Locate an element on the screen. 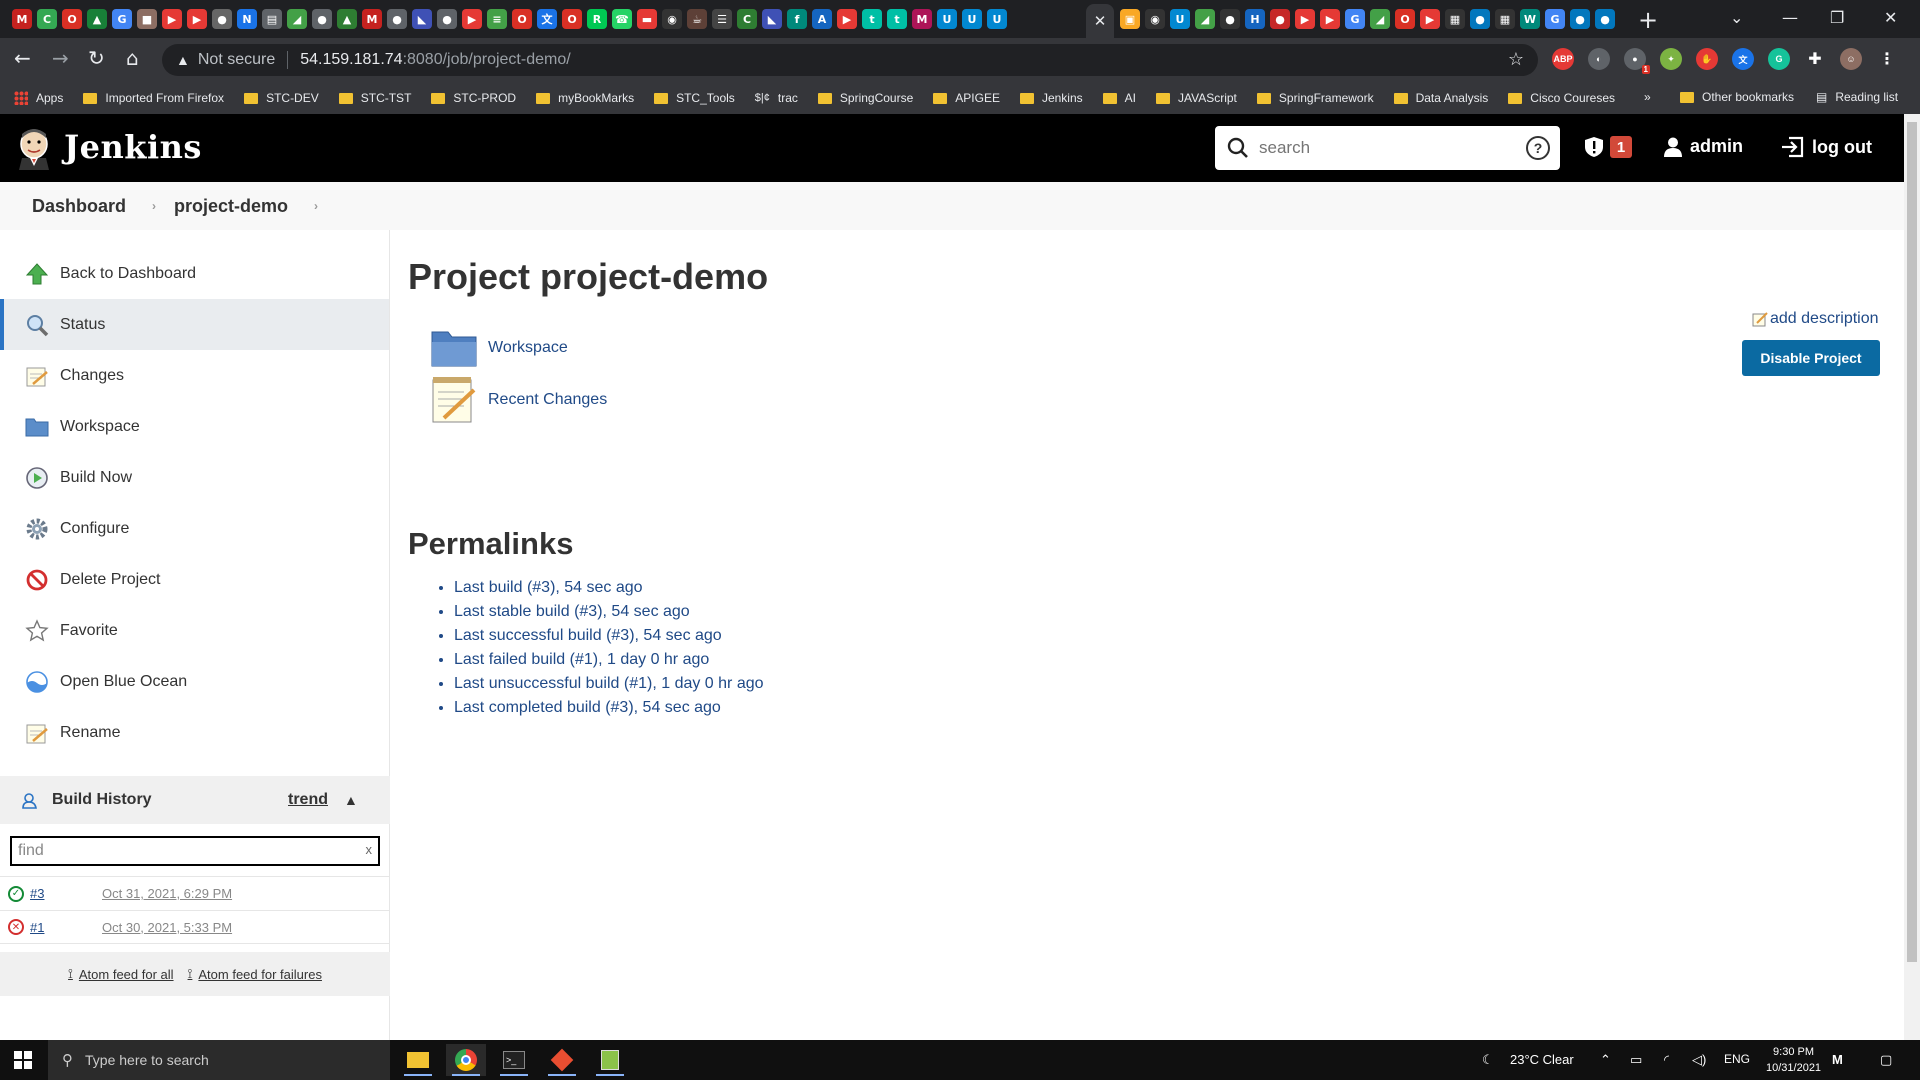 This screenshot has height=1080, width=1920. breadcrumb-project: project-demo is located at coordinates (231, 206).